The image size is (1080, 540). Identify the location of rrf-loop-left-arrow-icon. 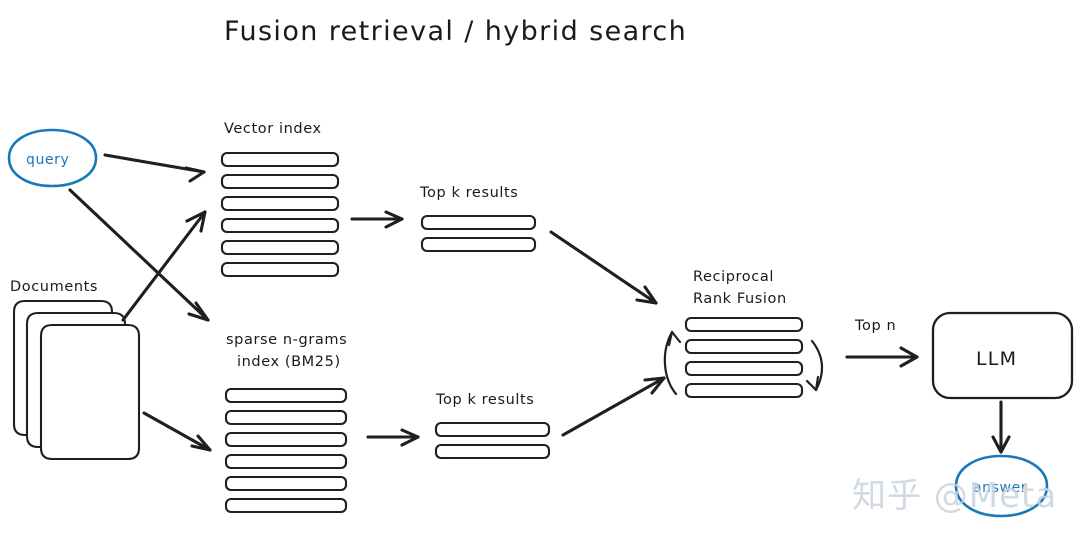
(672, 363).